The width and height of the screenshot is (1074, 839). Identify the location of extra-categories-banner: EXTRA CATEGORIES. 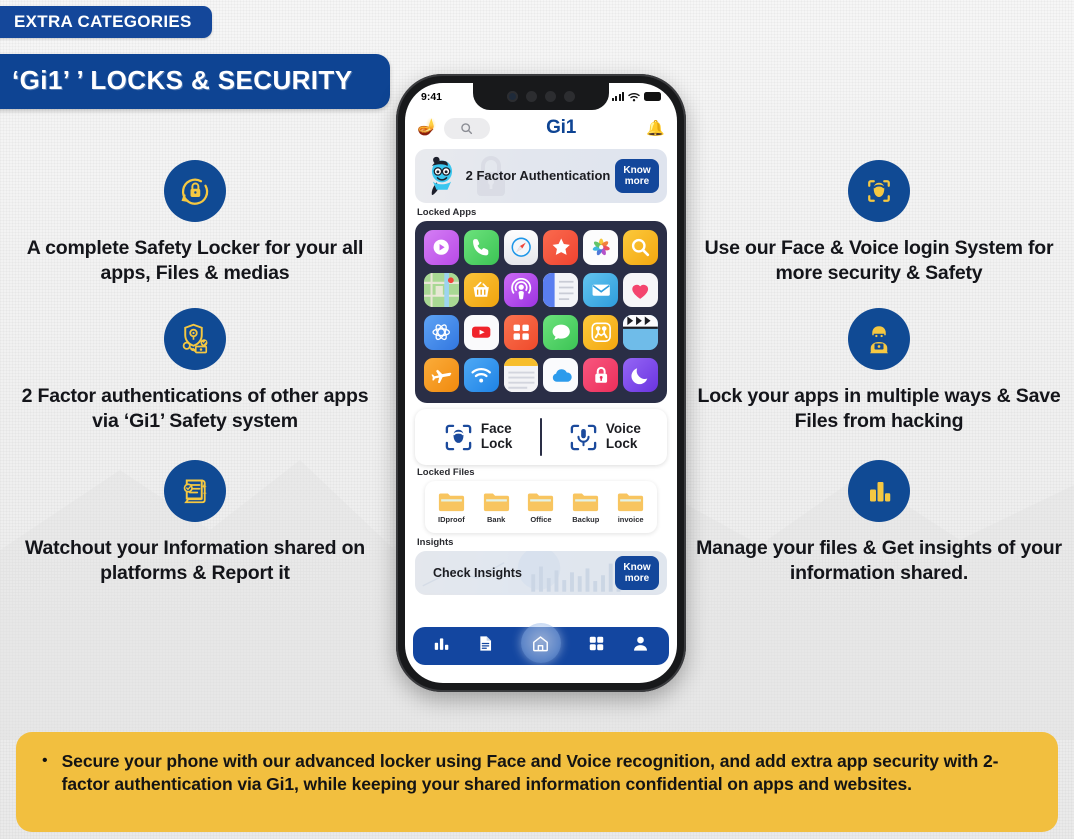
(106, 22).